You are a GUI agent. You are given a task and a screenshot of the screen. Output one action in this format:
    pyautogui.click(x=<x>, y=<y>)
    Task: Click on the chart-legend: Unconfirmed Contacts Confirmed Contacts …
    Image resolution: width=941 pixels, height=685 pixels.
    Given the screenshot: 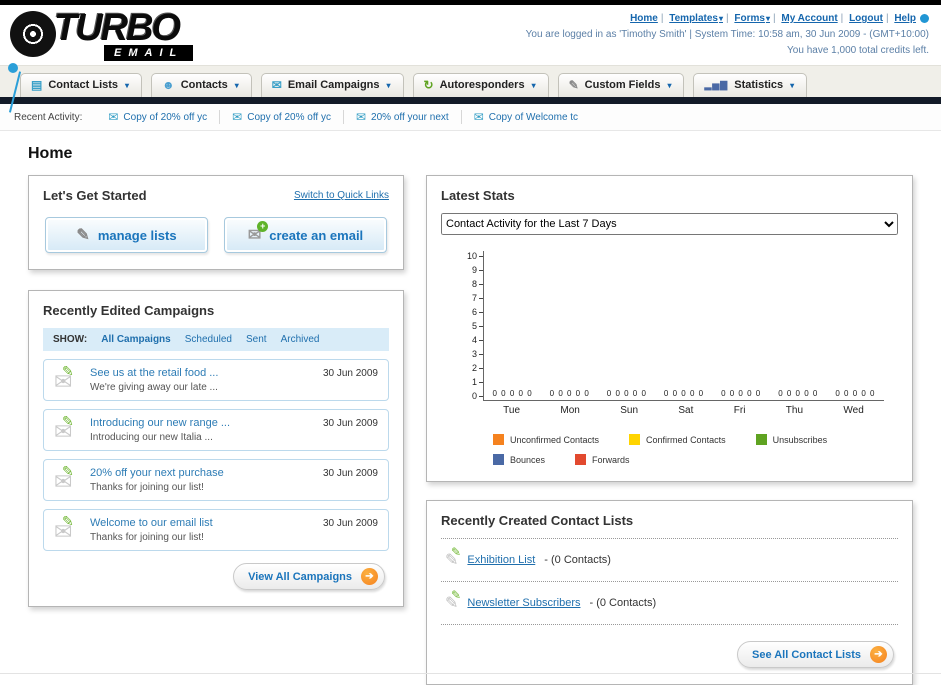 What is the action you would take?
    pyautogui.click(x=683, y=449)
    